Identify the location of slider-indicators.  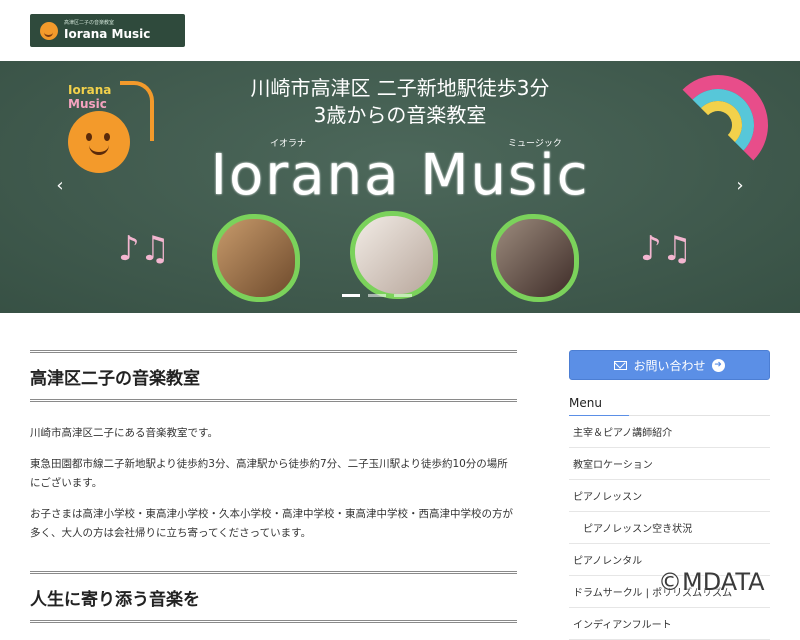
(377, 295).